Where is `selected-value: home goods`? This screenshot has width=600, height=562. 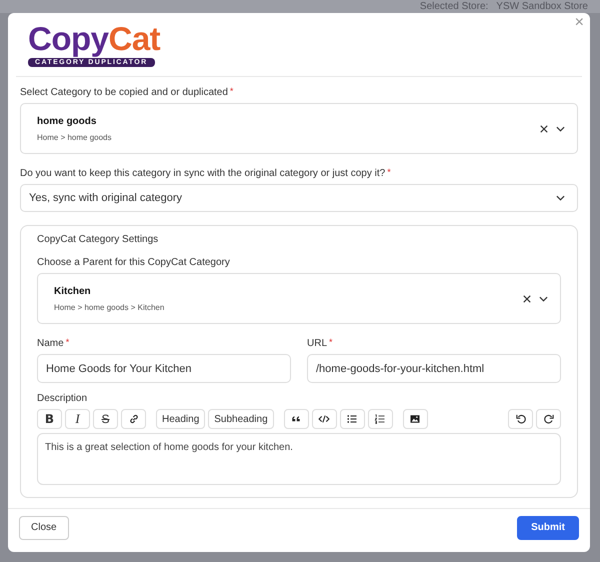 selected-value: home goods is located at coordinates (67, 121).